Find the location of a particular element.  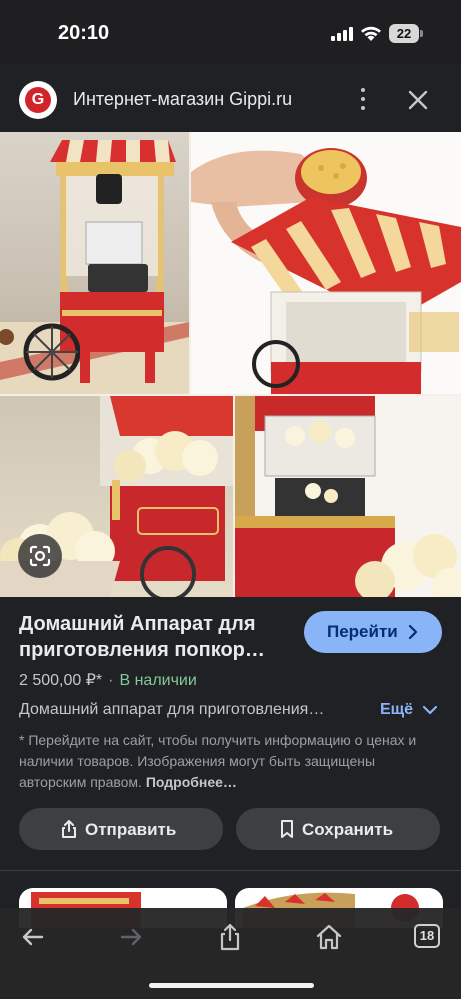

wifi-icon is located at coordinates (371, 33).